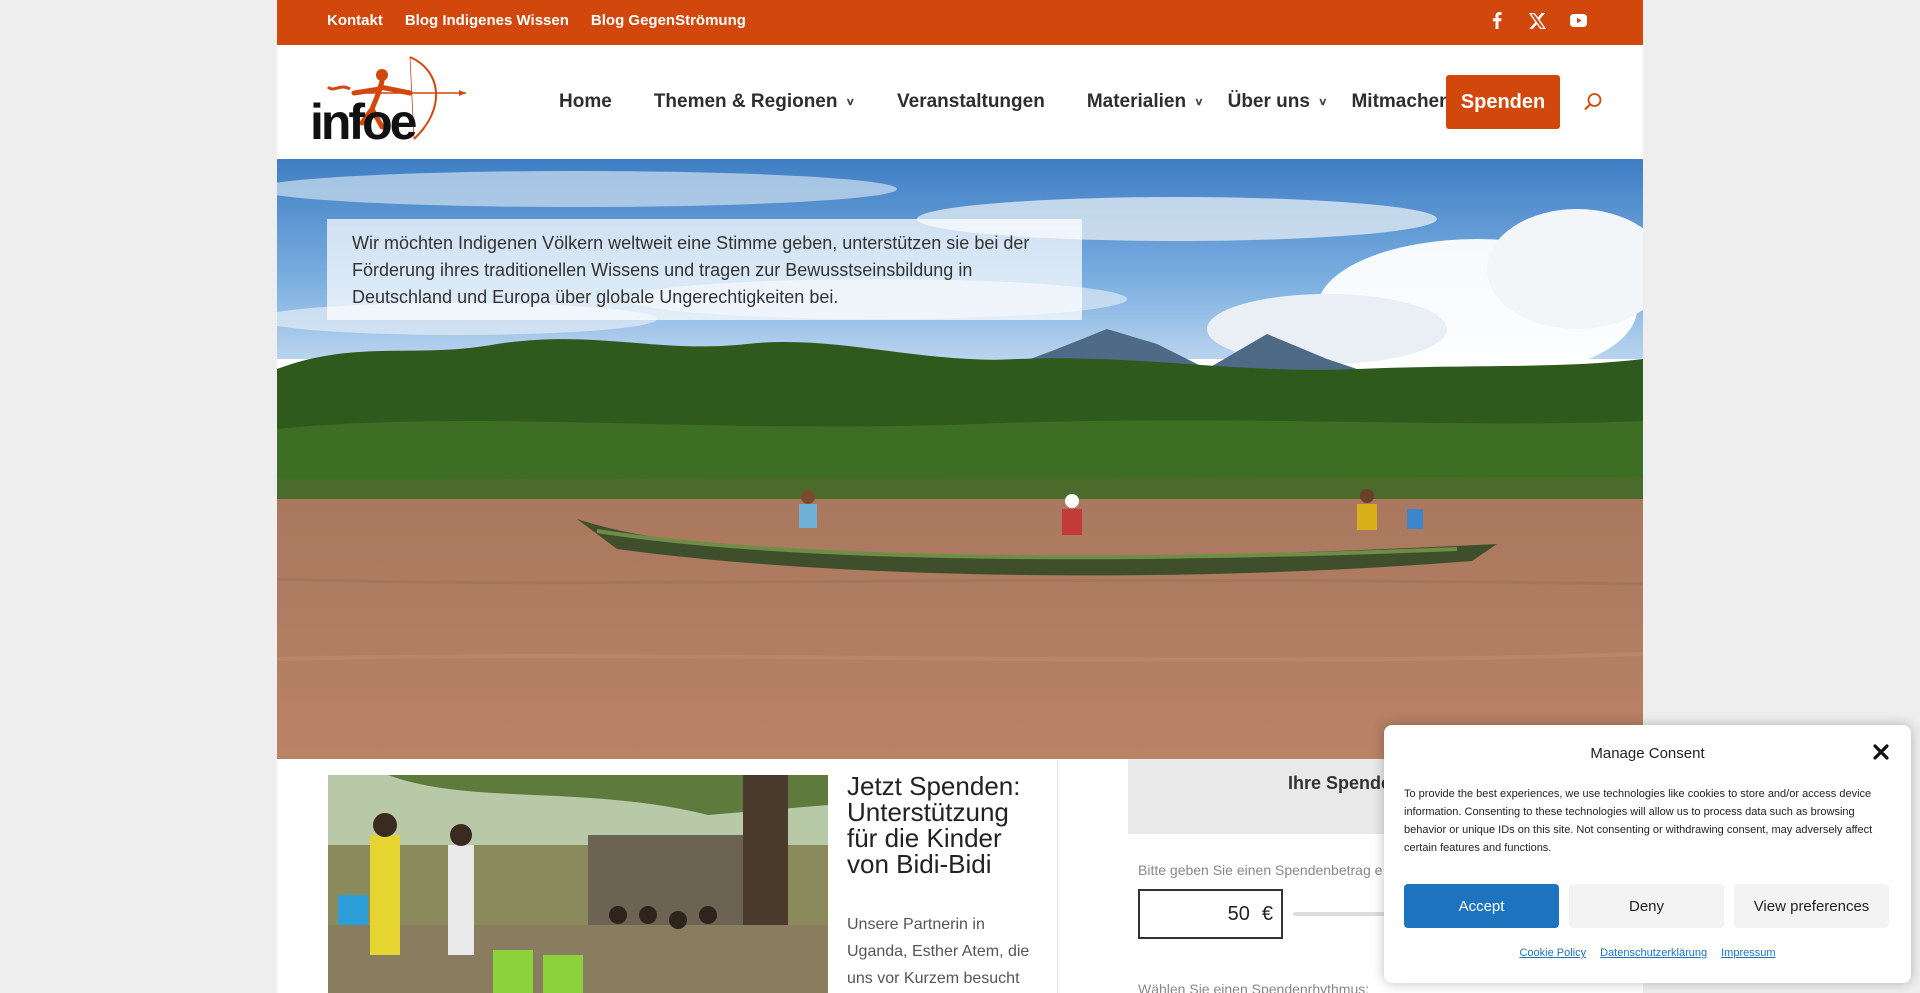 This screenshot has height=993, width=1920. I want to click on cookie-policy-link: Cookie Policy, so click(1552, 953).